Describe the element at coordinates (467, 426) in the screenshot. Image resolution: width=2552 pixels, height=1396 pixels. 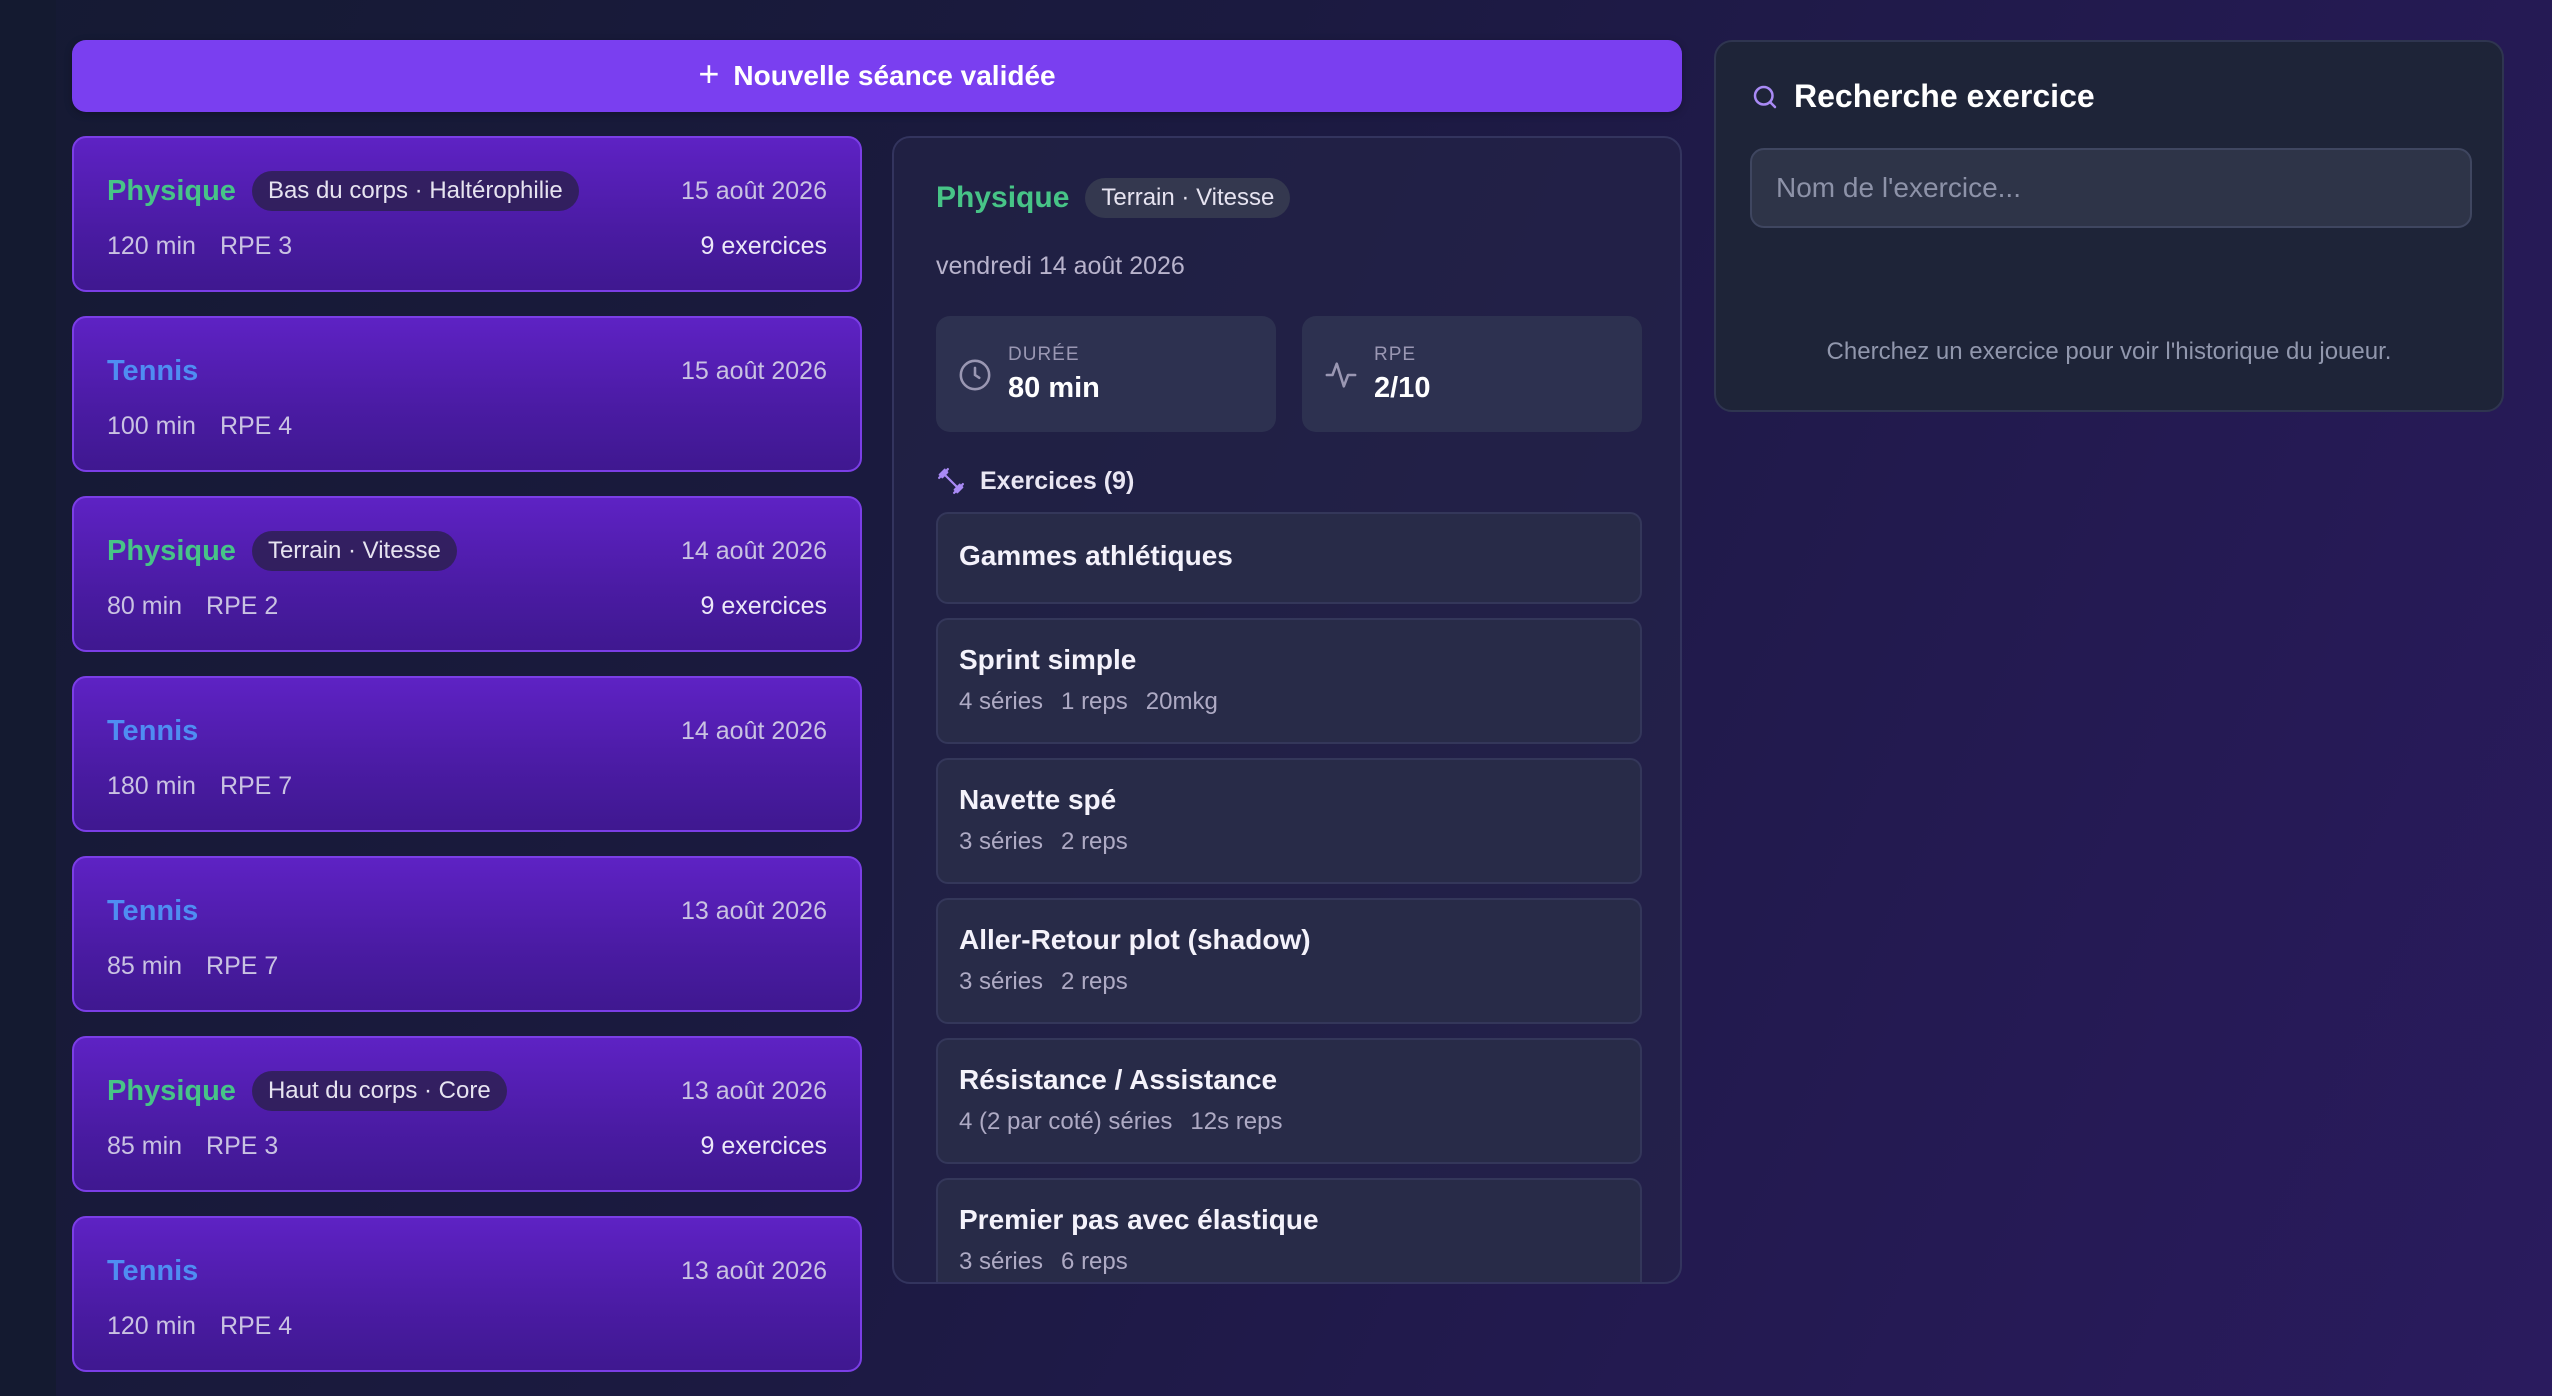
I see `session-card-meta: 100 min RPE 4` at that location.